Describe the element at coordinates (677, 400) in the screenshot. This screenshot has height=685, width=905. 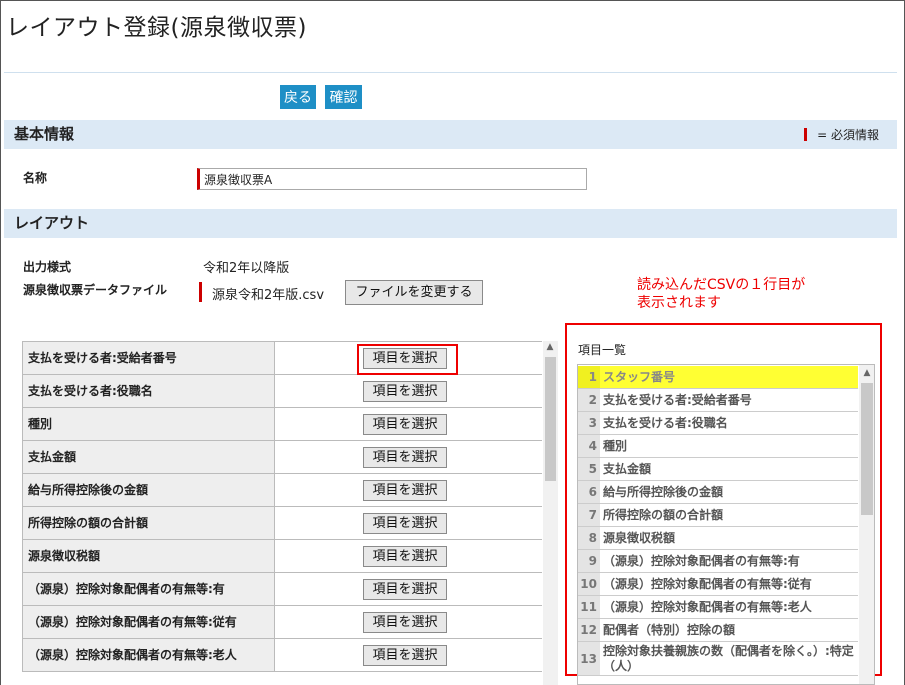
I see `list-item-label: 支払を受ける者:受給者番号` at that location.